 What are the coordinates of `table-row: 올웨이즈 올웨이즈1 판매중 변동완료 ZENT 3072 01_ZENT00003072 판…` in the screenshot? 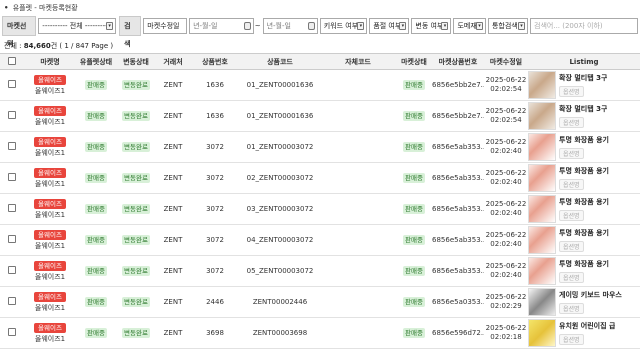 It's located at (320, 147).